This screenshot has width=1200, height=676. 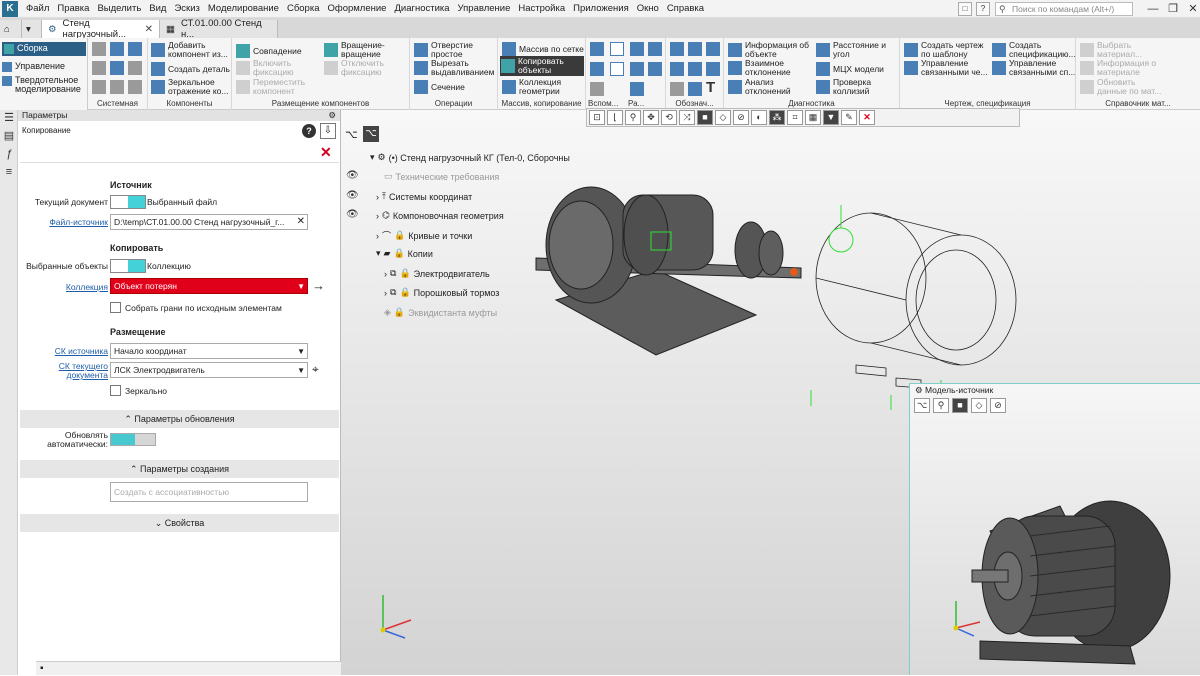 I want to click on enable-fix-button: Включить фиксацию, so click(x=276, y=68).